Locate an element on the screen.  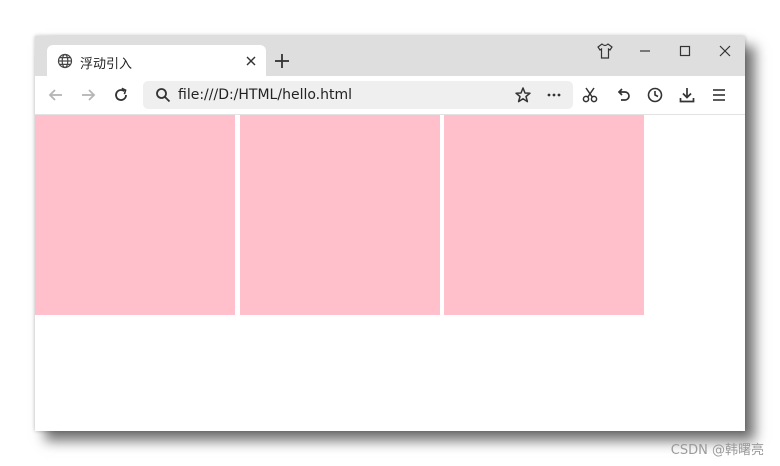
close-icon is located at coordinates (725, 51).